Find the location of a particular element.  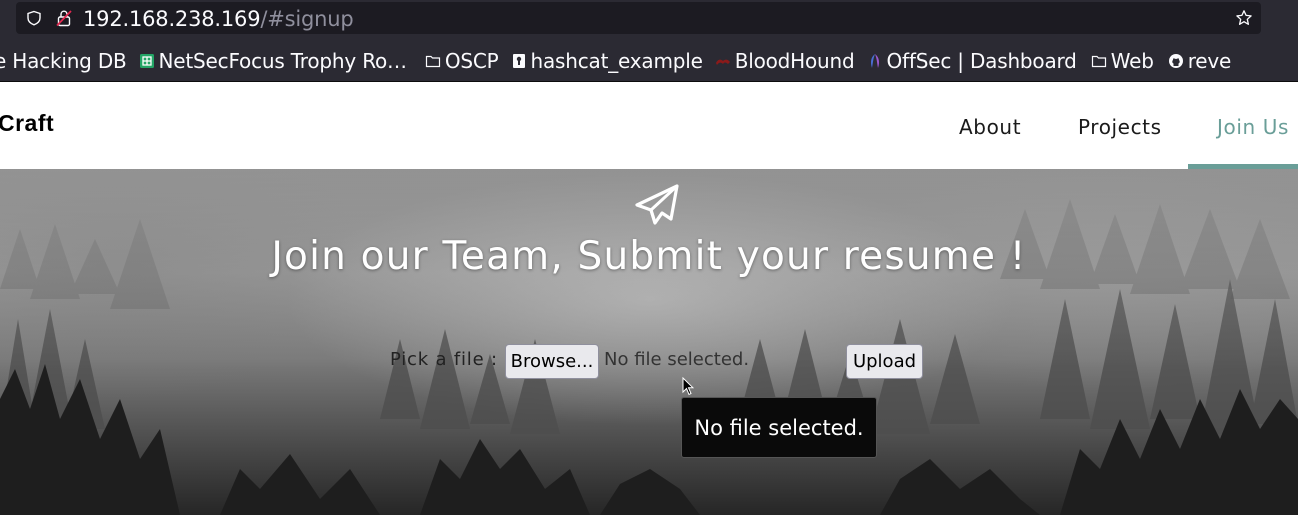

bookmark-folder-oscp: OSCP is located at coordinates (462, 61).